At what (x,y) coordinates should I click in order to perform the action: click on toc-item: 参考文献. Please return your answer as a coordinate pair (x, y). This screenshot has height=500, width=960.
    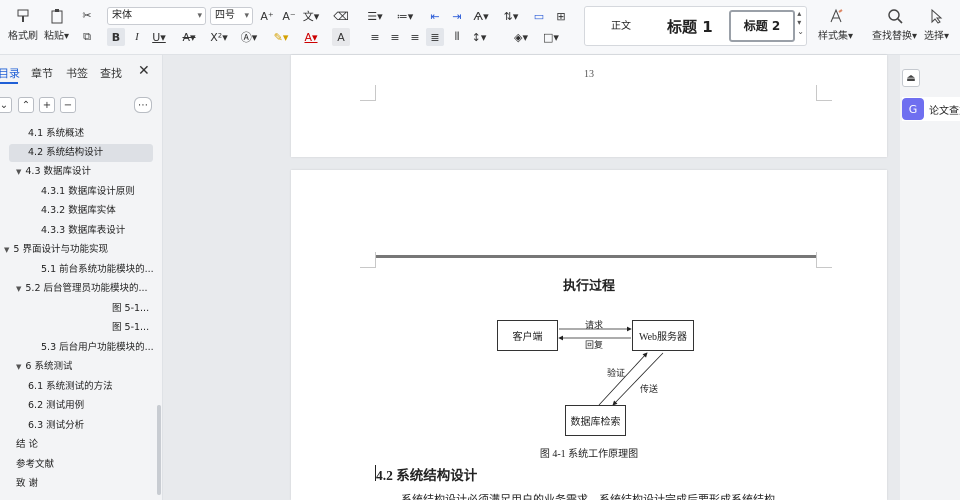
    Looking at the image, I should click on (35, 465).